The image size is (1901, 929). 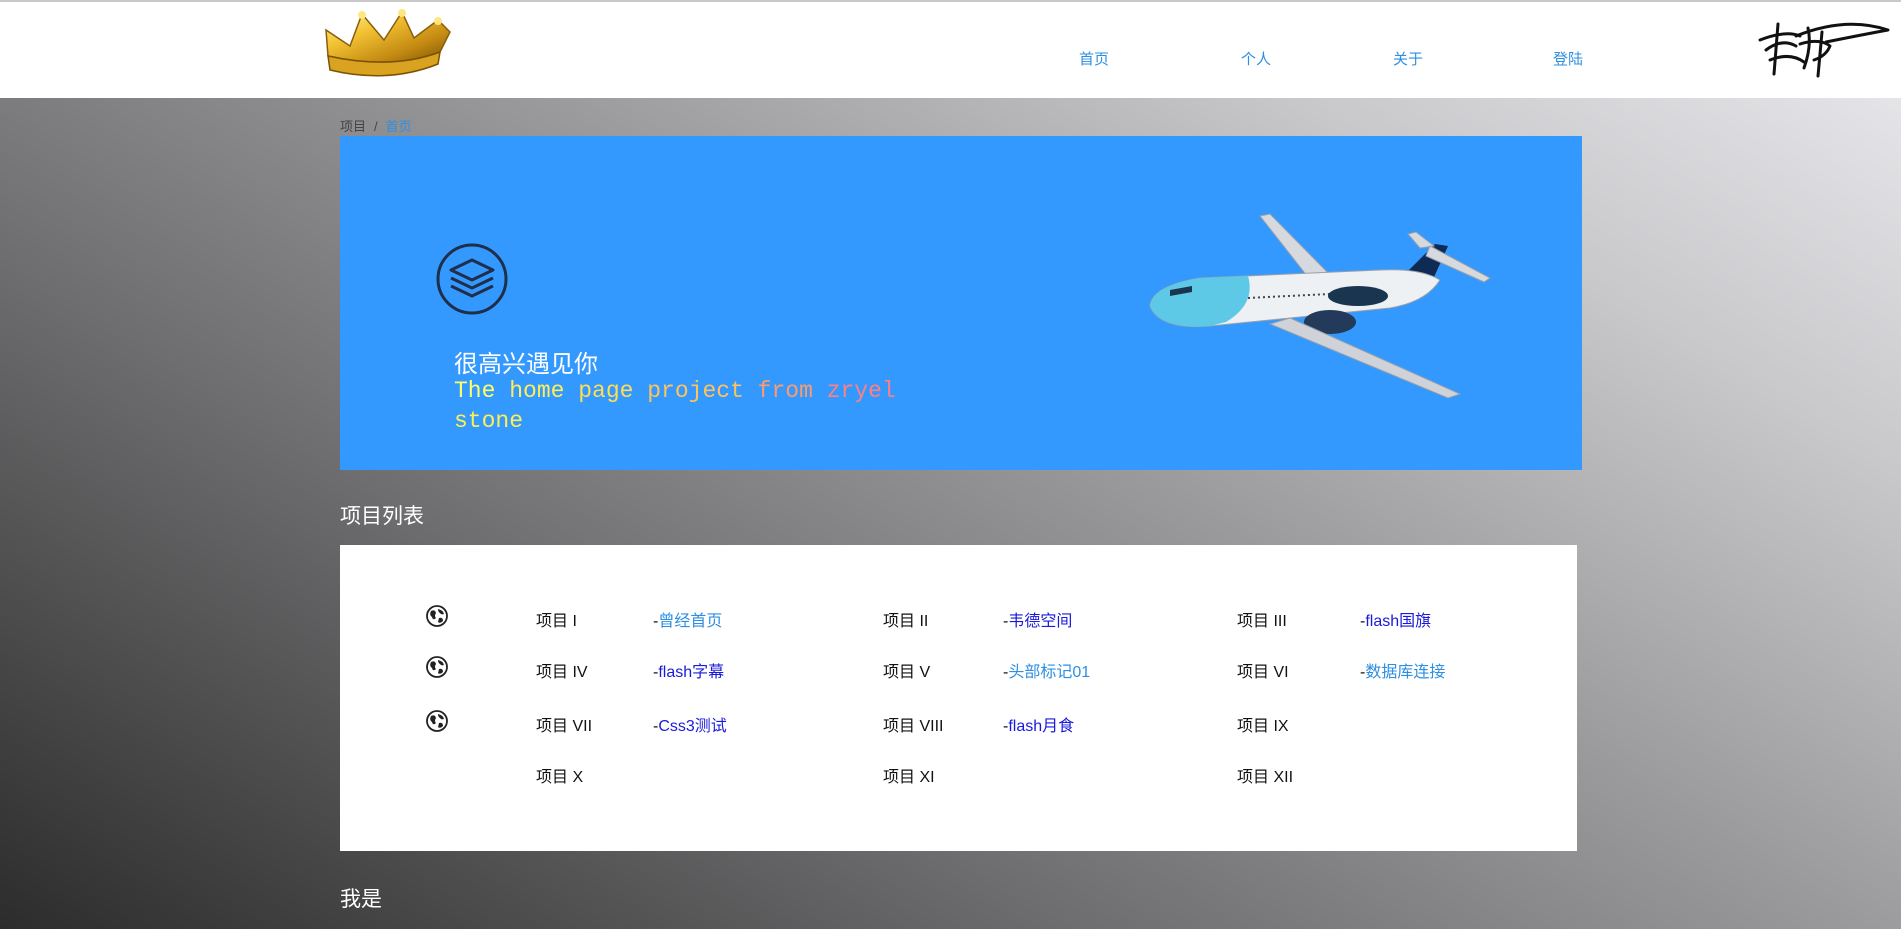 I want to click on project-link-text: 数据库连接, so click(x=1405, y=672).